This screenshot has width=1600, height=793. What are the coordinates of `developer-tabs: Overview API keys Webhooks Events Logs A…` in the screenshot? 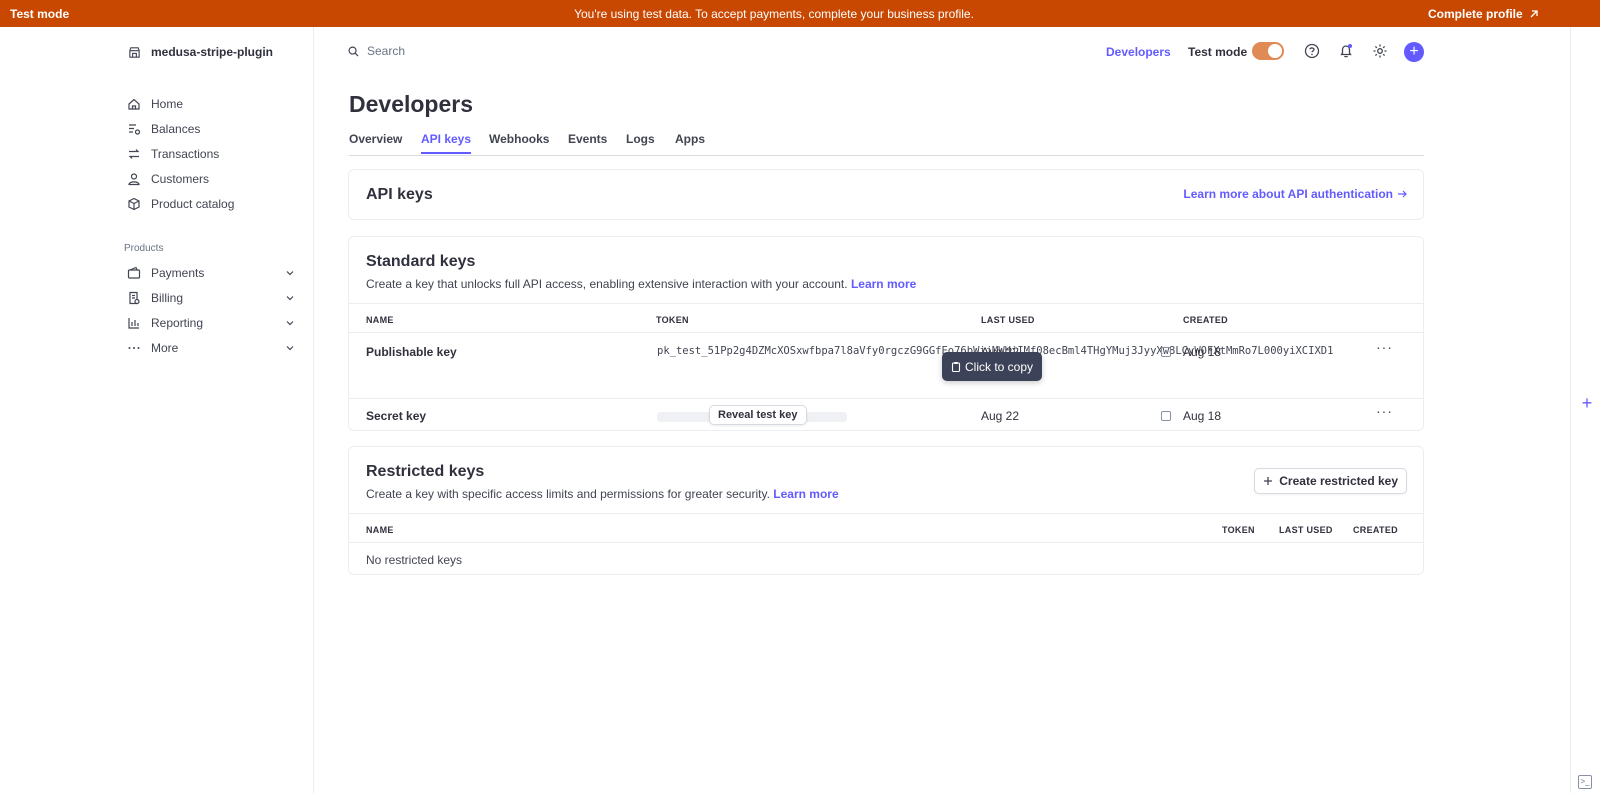 It's located at (886, 143).